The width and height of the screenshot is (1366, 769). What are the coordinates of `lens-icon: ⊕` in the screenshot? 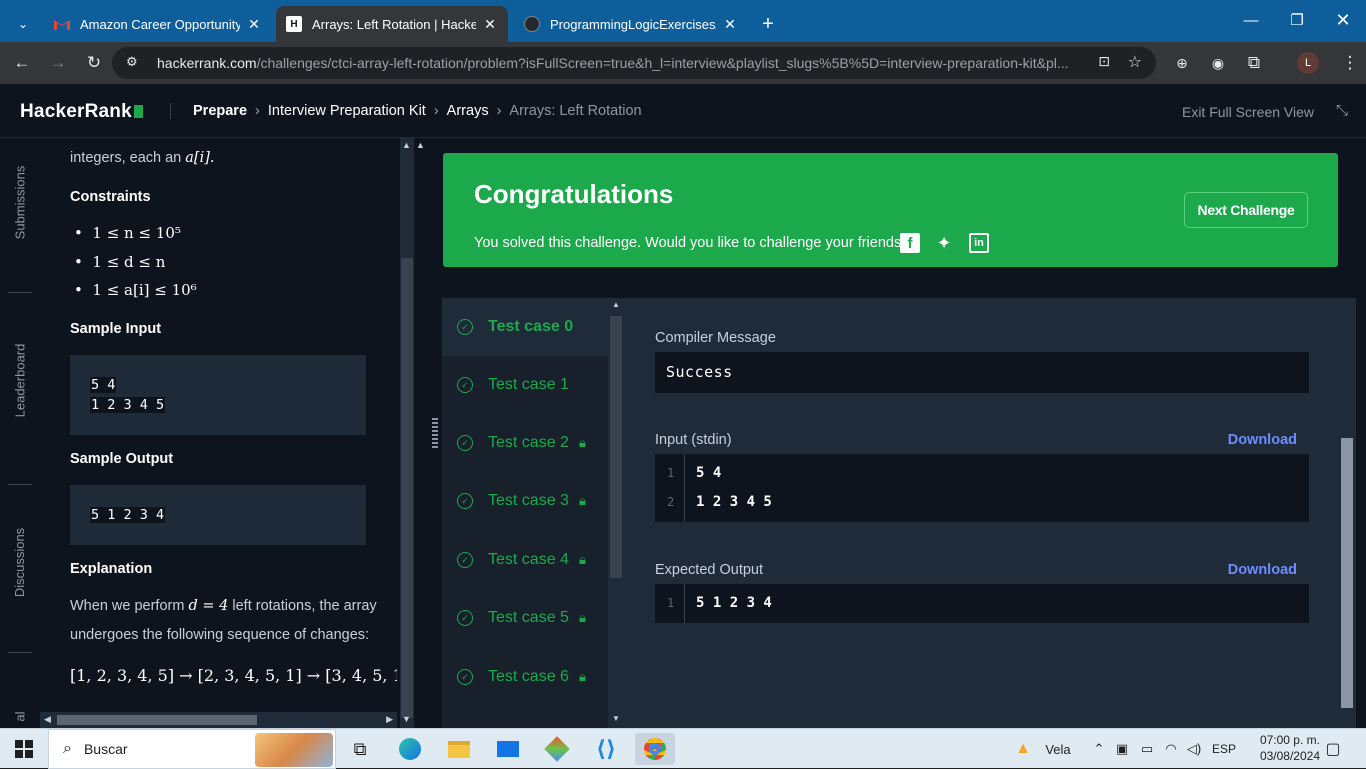 It's located at (1182, 63).